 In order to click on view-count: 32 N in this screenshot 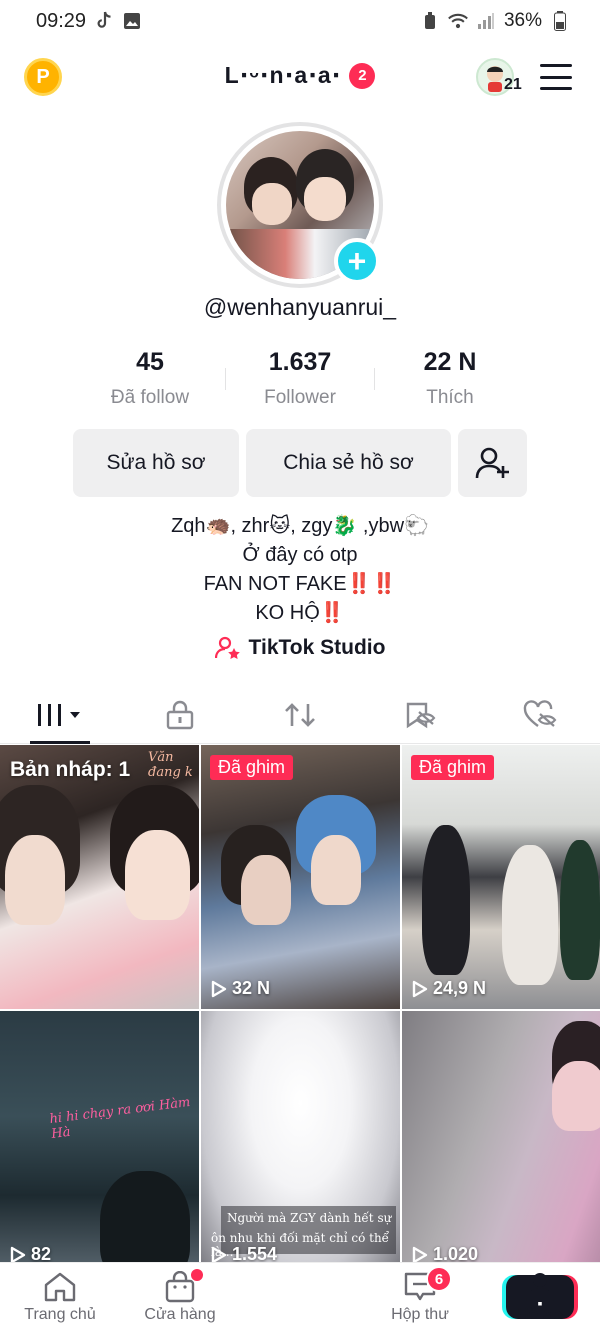, I will do `click(240, 988)`.